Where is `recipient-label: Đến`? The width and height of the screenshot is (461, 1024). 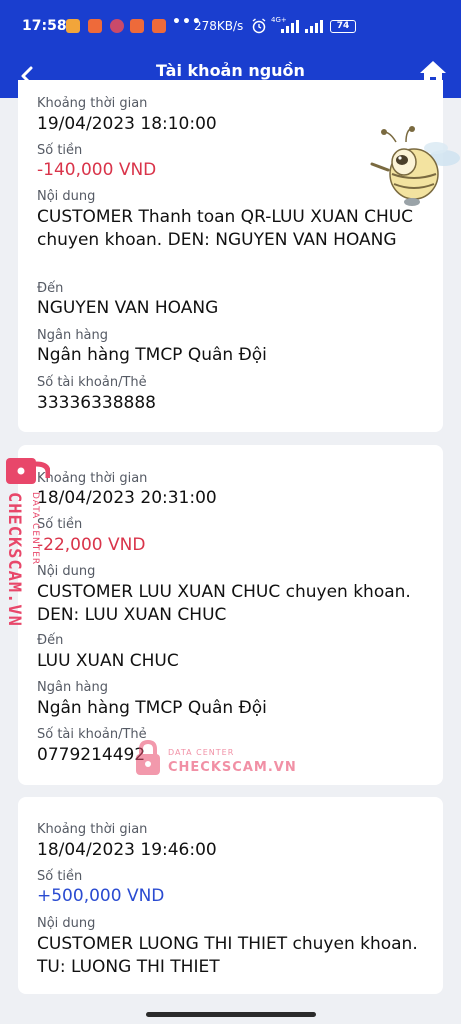
recipient-label: Đến is located at coordinates (50, 288).